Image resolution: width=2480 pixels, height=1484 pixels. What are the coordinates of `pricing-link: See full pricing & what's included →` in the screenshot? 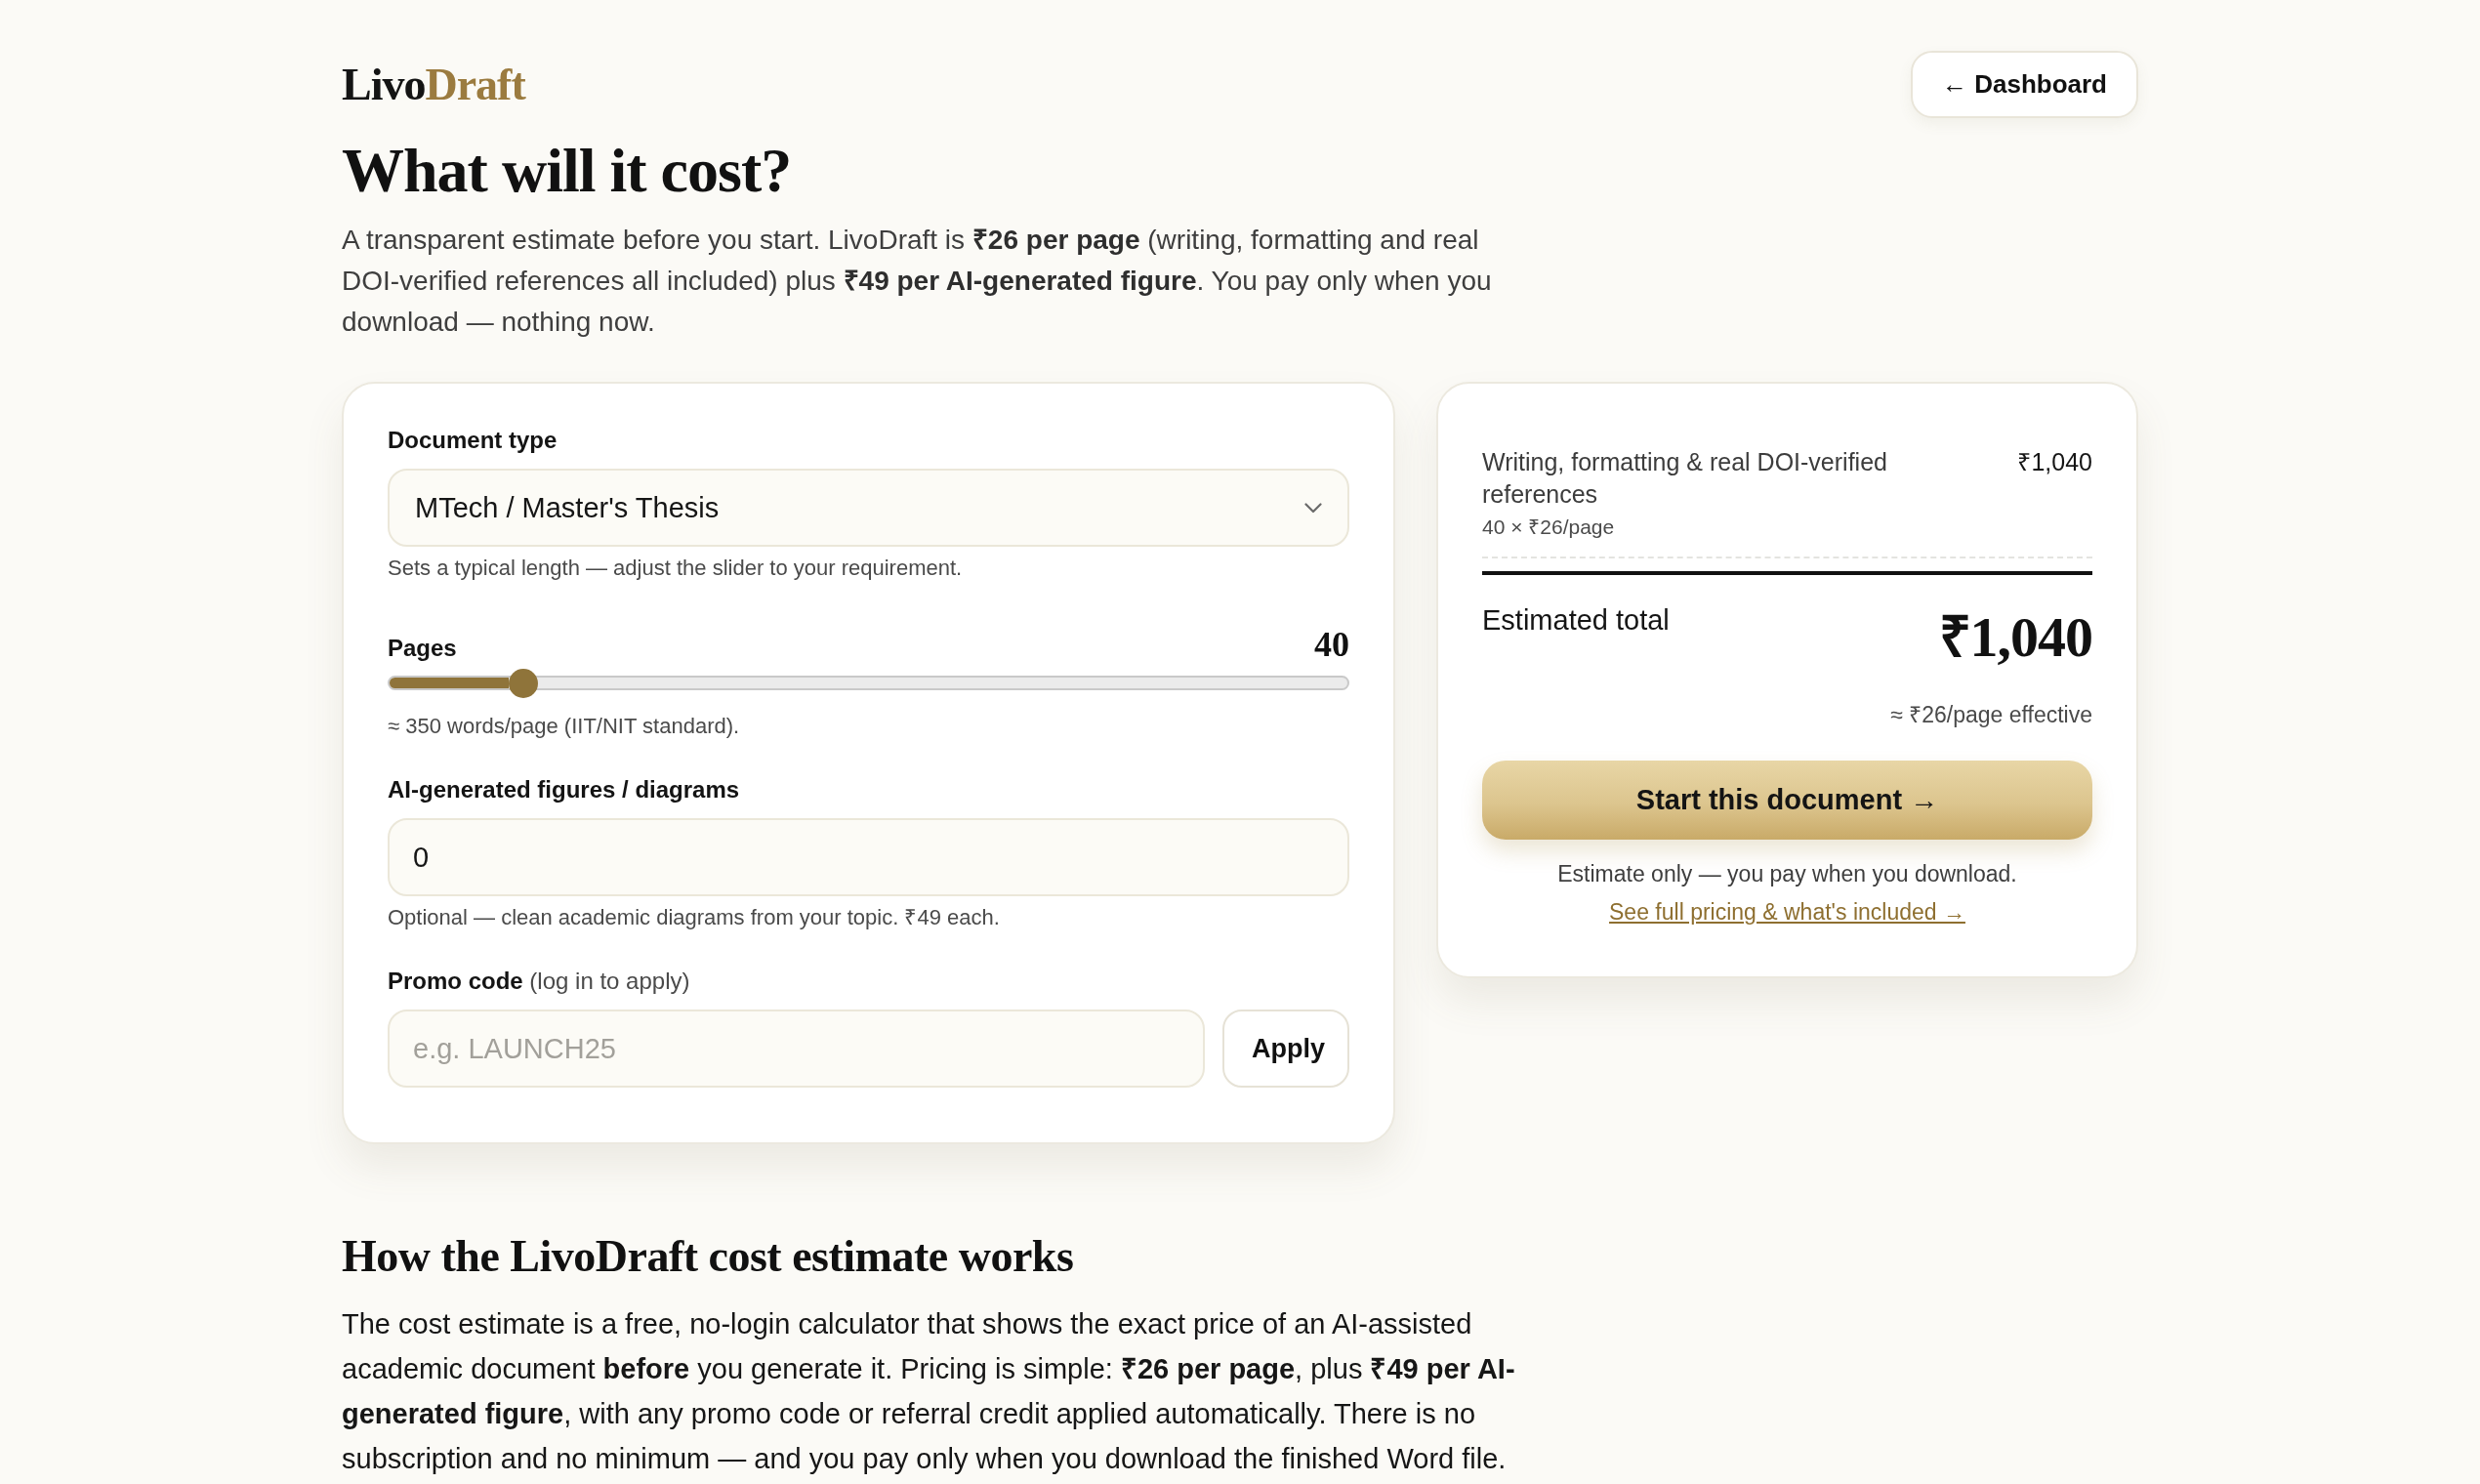 It's located at (1787, 912).